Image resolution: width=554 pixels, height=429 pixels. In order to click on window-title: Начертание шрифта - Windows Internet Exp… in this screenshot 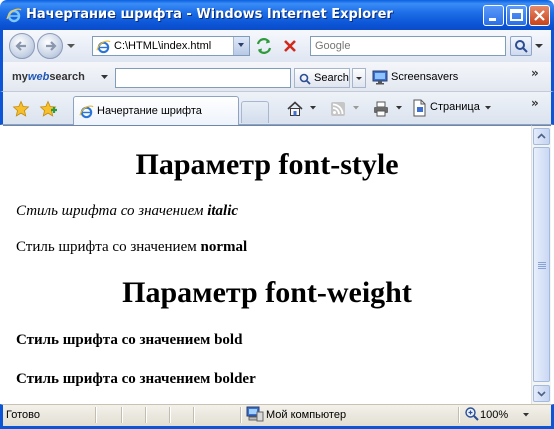, I will do `click(209, 14)`.